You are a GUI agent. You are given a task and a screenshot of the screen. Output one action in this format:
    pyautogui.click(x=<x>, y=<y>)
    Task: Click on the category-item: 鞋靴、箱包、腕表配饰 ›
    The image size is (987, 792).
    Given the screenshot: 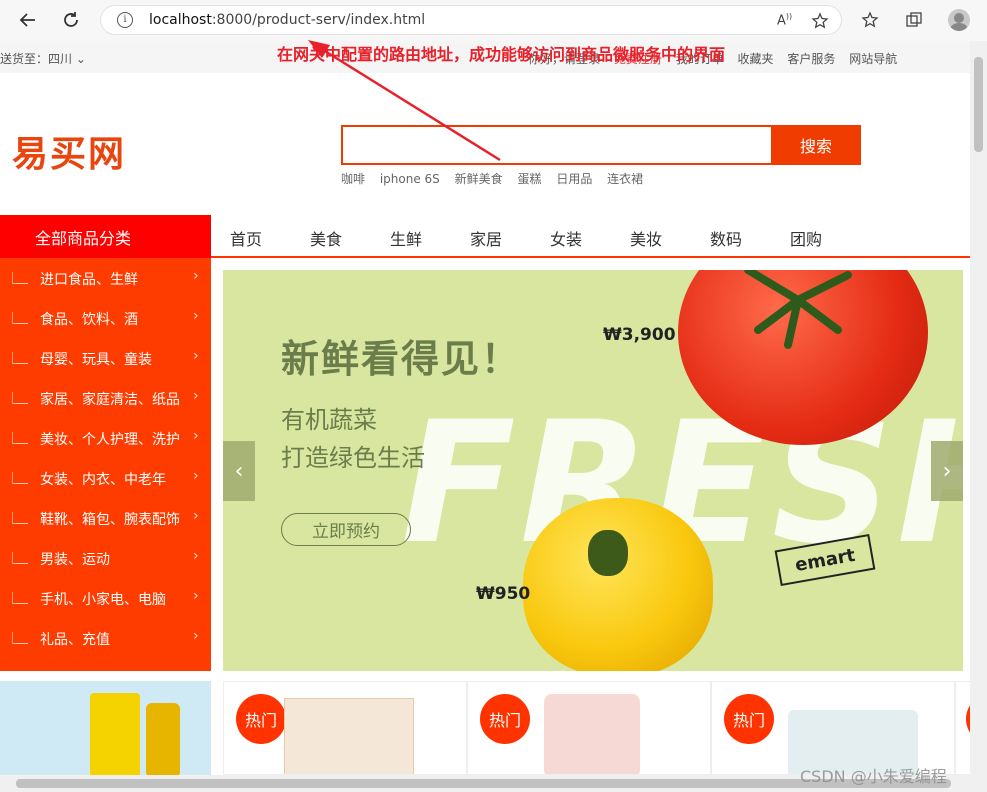 What is the action you would take?
    pyautogui.click(x=105, y=518)
    